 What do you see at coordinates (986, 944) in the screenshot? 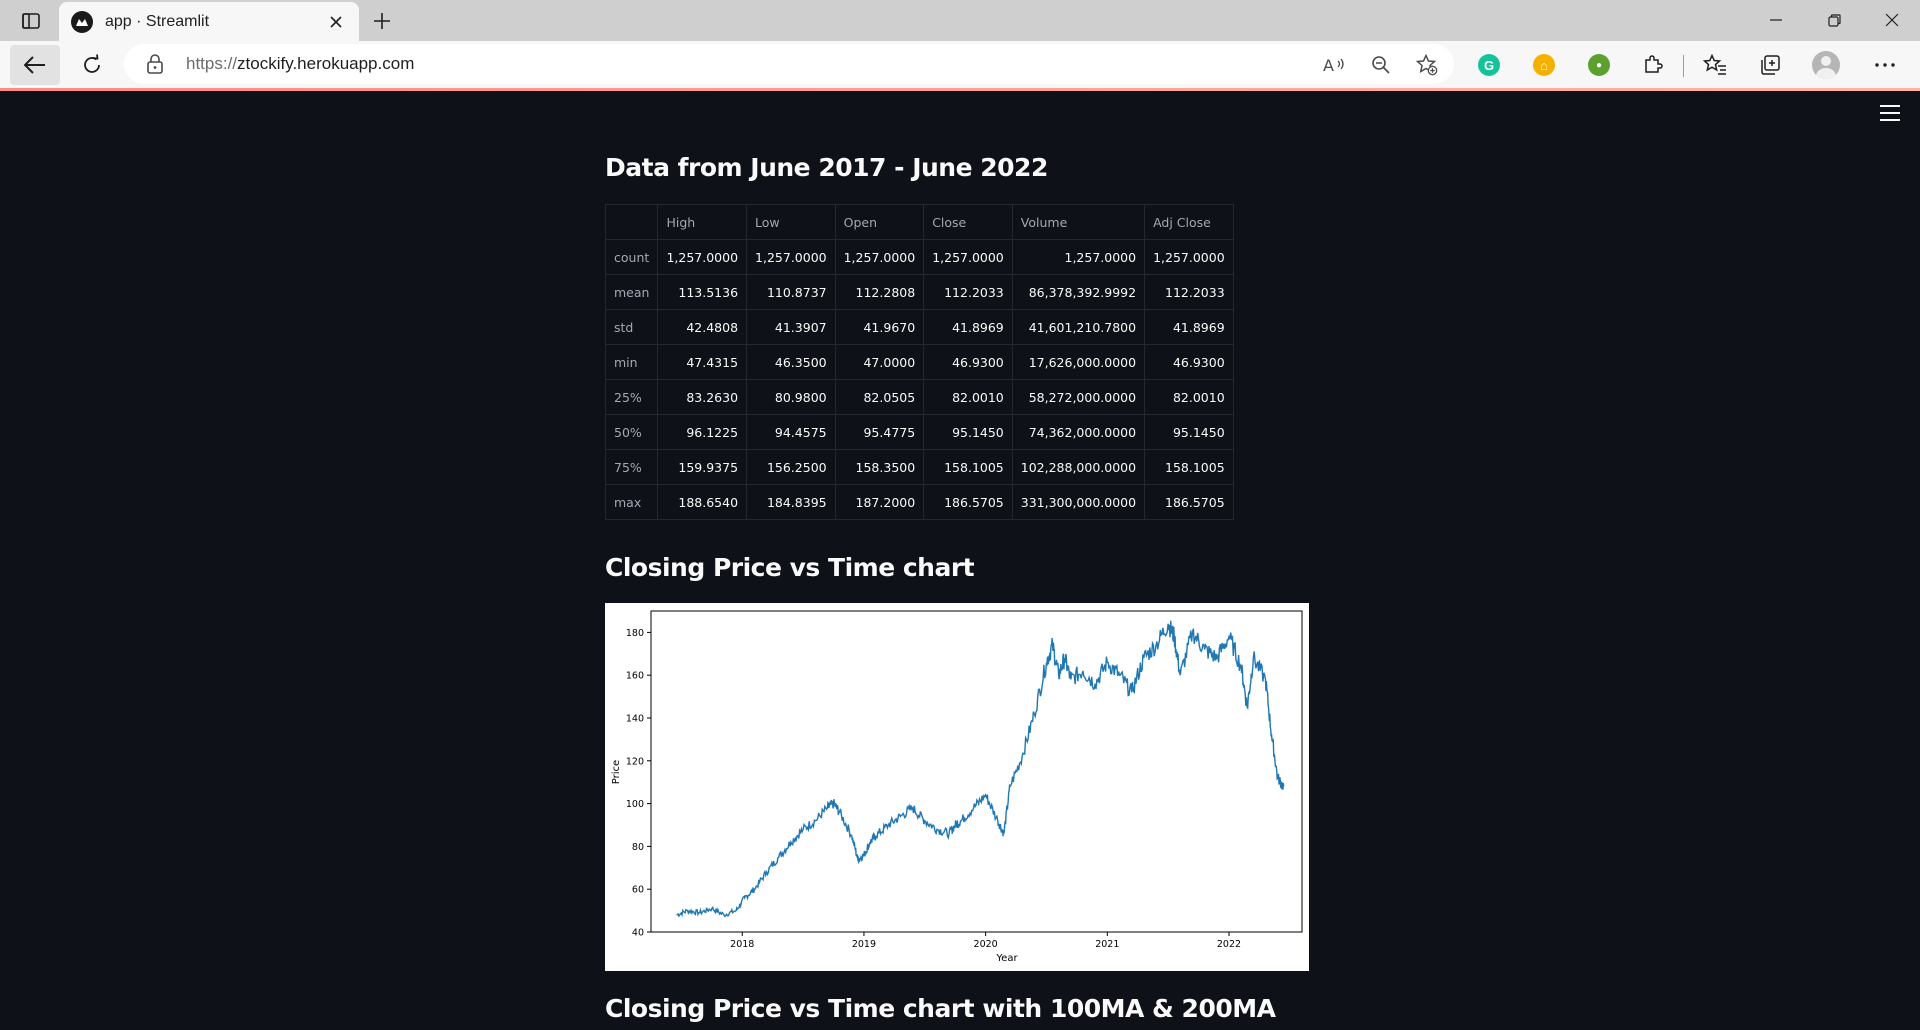
I see `x-tick-label: 2020` at bounding box center [986, 944].